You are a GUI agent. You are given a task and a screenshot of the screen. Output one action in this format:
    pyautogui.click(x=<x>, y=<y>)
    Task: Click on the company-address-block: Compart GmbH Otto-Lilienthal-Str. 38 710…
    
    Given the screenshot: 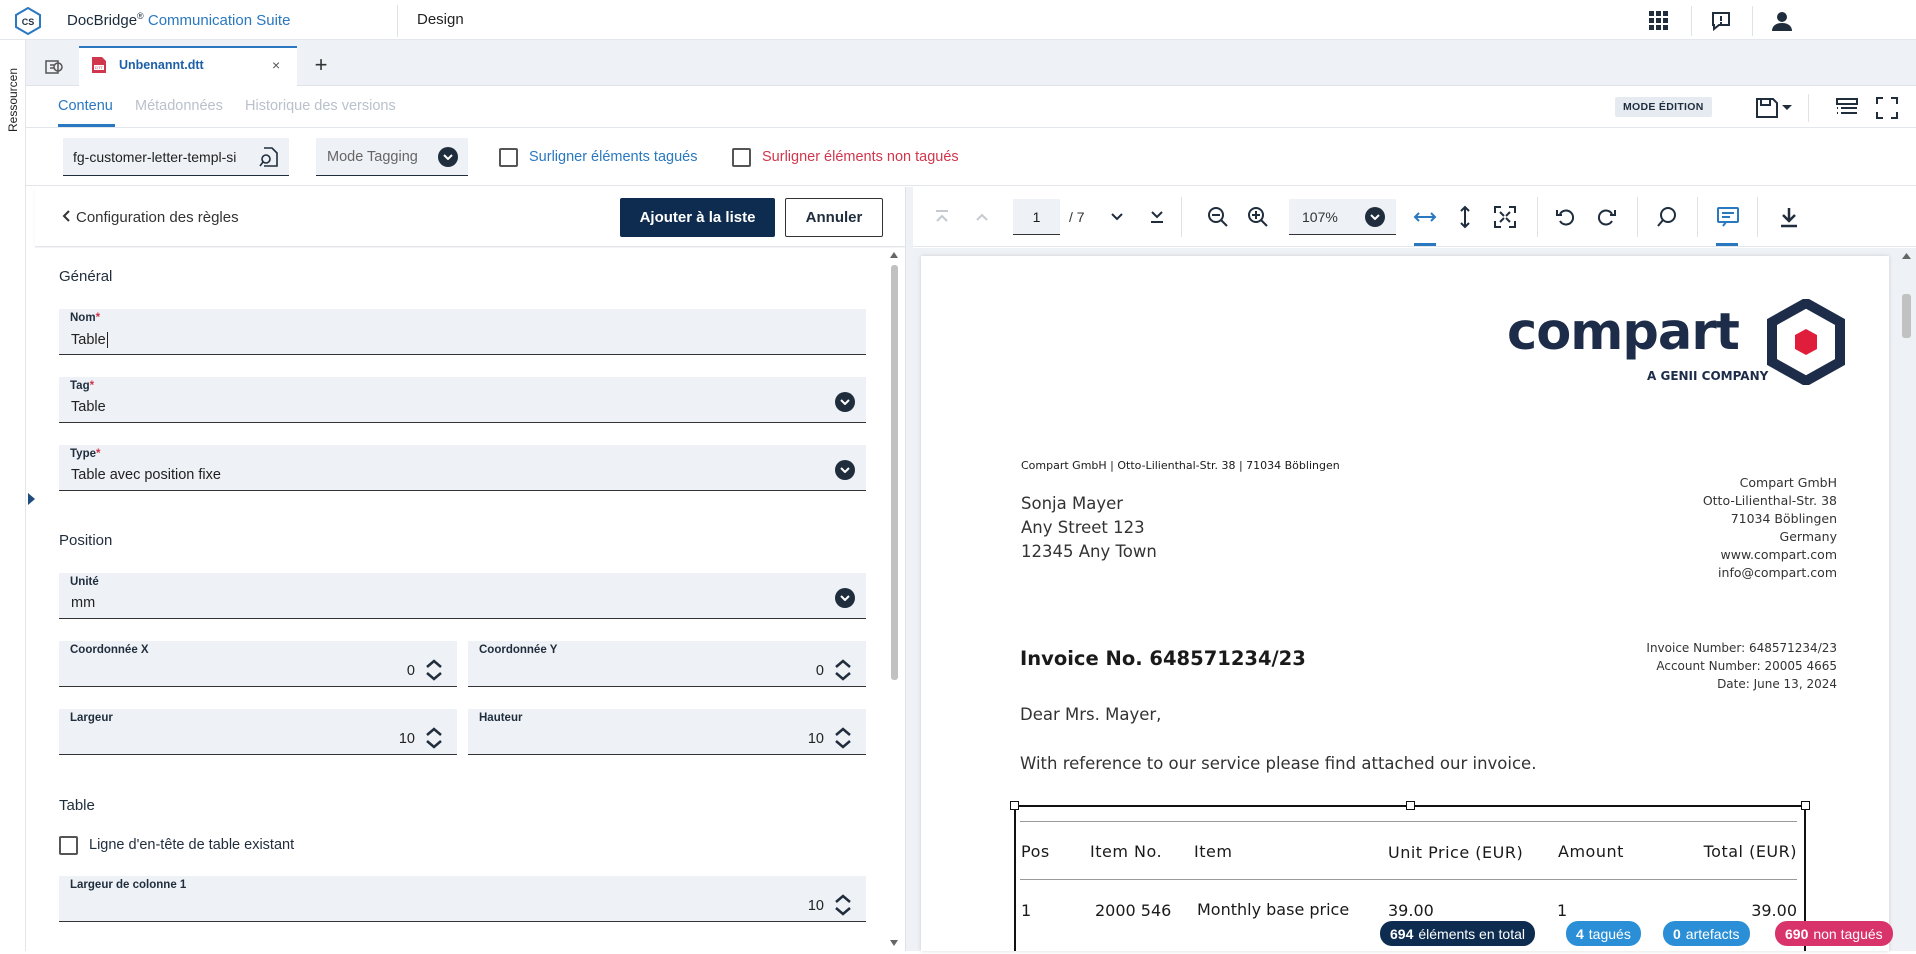 What is the action you would take?
    pyautogui.click(x=1770, y=528)
    